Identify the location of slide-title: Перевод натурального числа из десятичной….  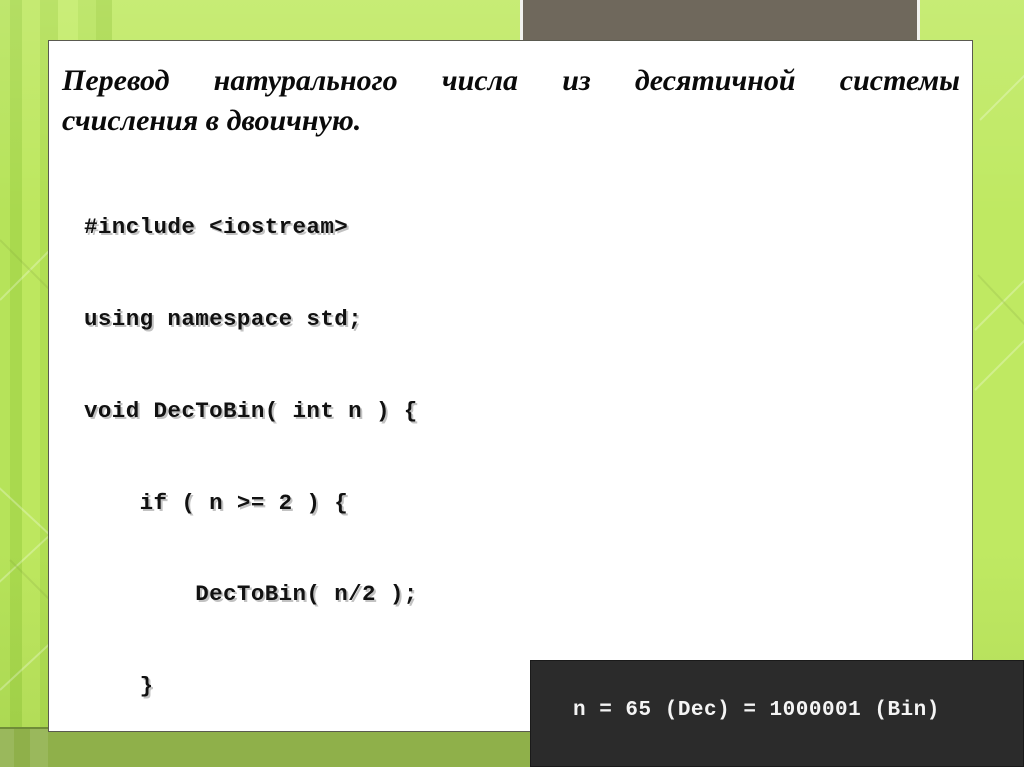
(511, 101).